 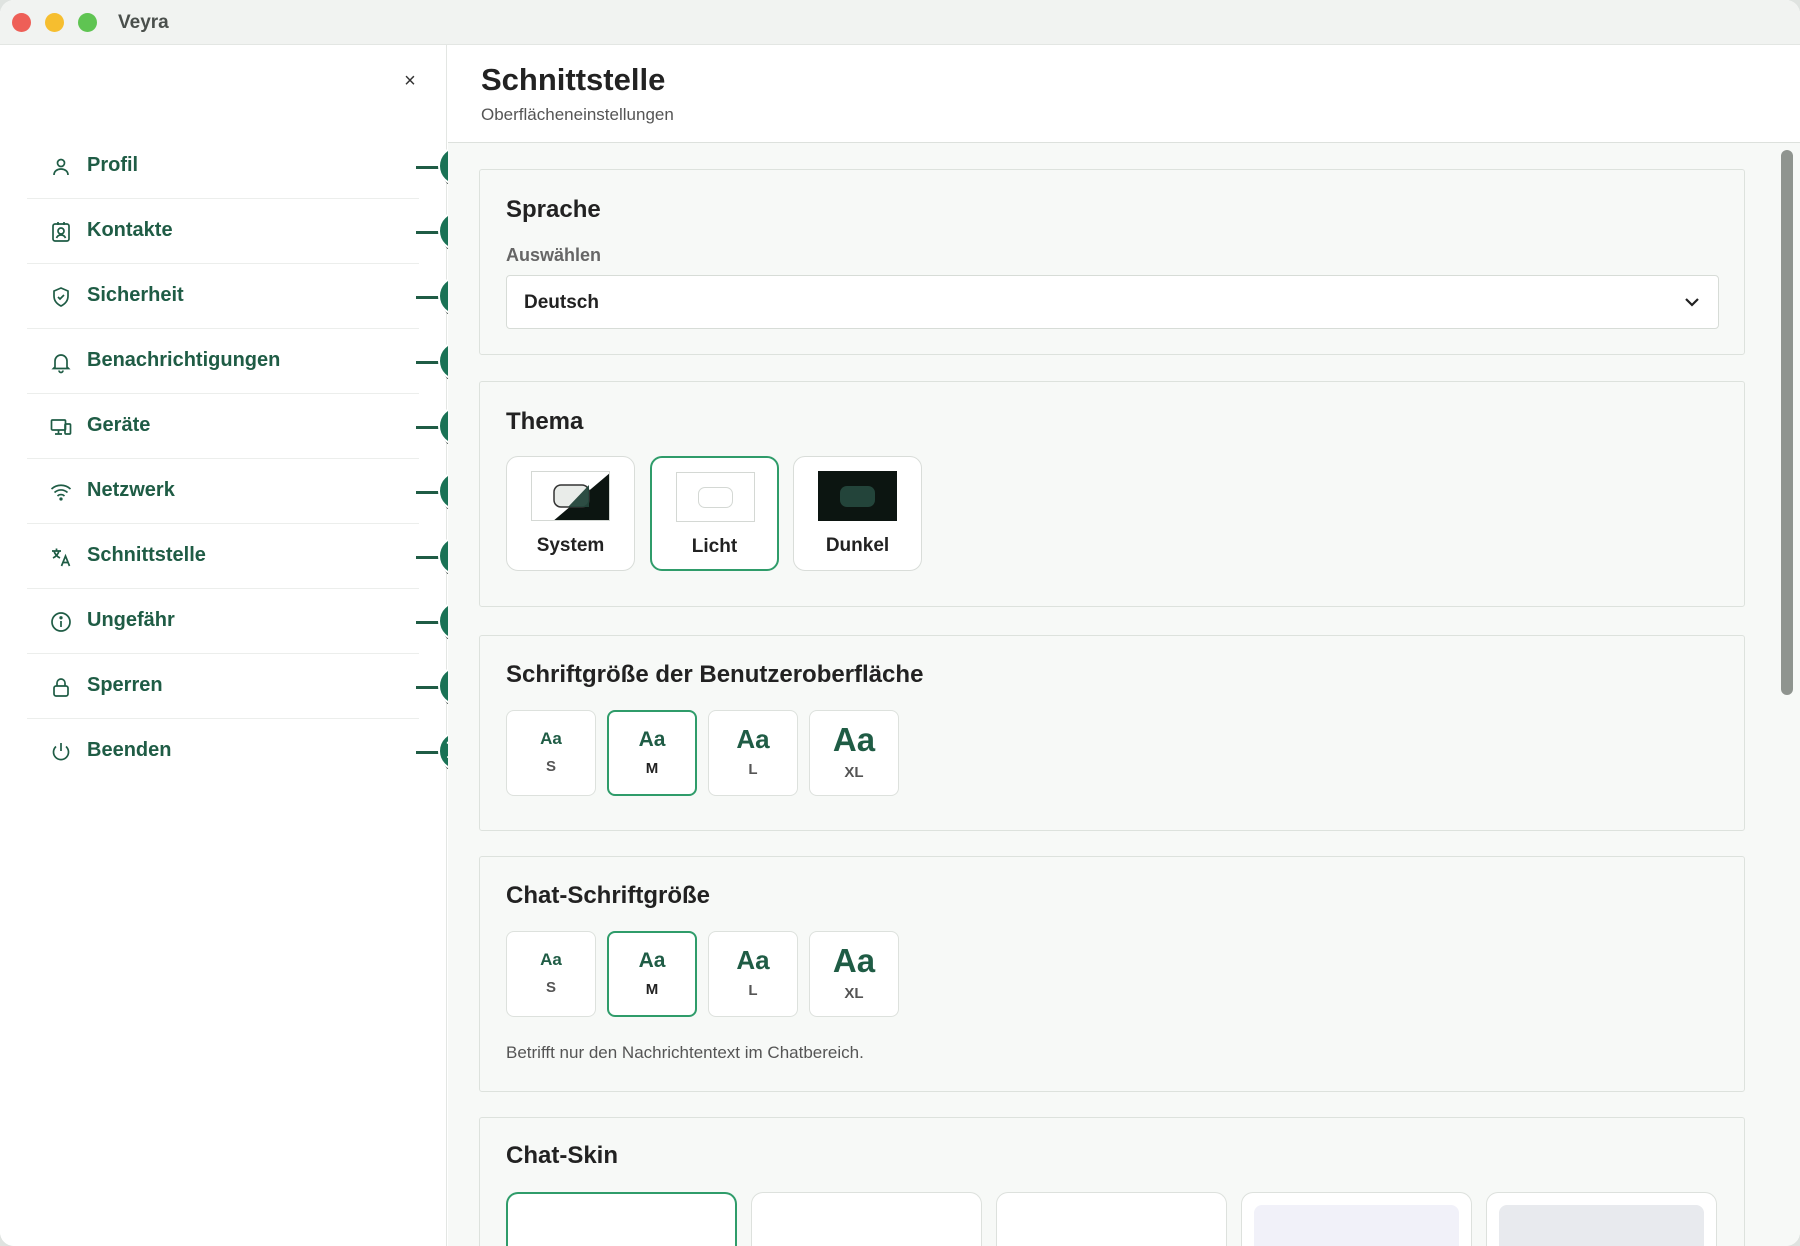 What do you see at coordinates (715, 497) in the screenshot?
I see `theme-preview-light` at bounding box center [715, 497].